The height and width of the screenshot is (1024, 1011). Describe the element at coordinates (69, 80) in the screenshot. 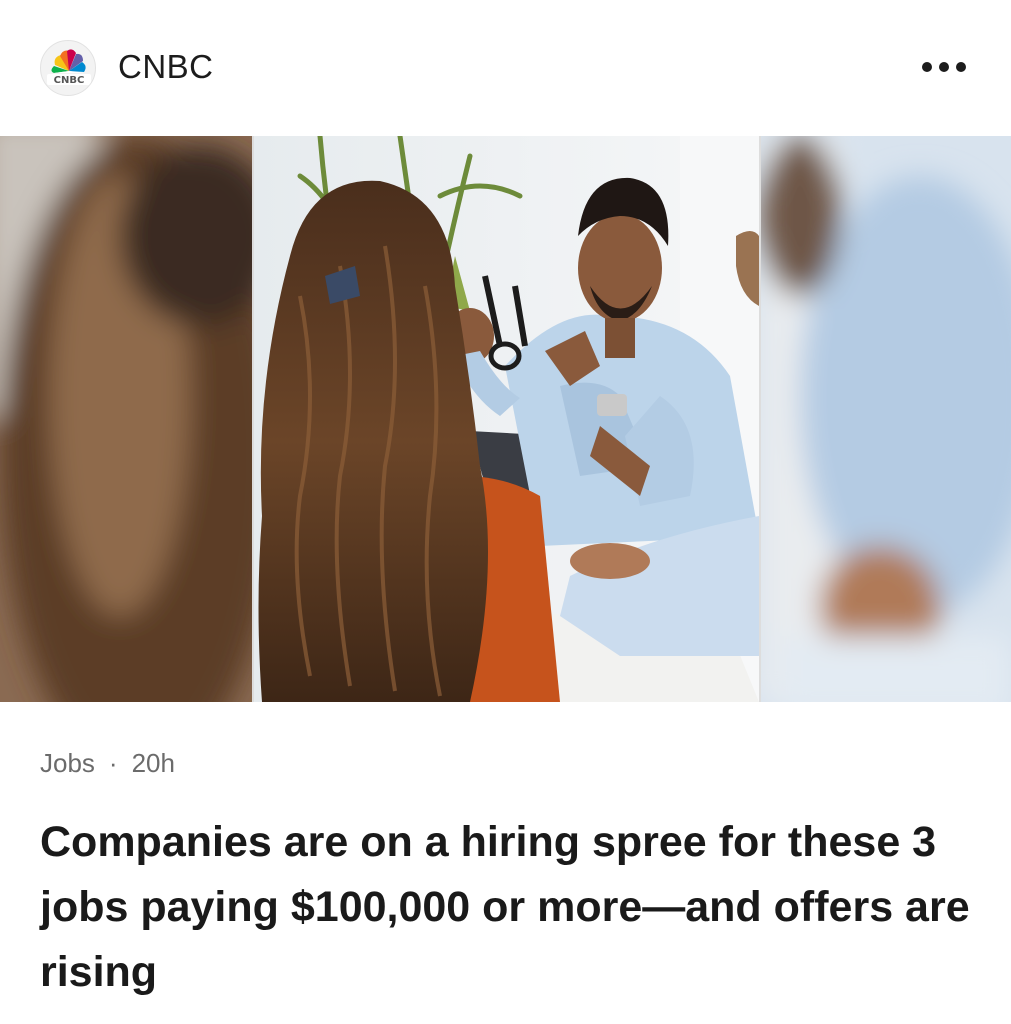

I see `svg-text: CNBC` at that location.